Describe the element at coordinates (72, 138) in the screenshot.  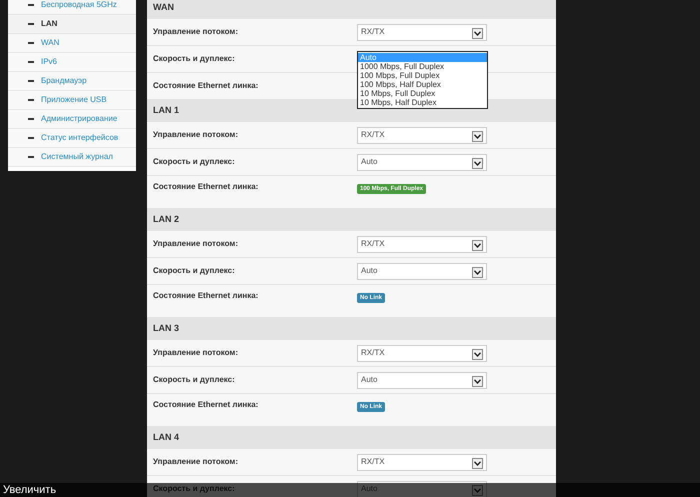
I see `sidebar-item: Статус интерфейсов` at that location.